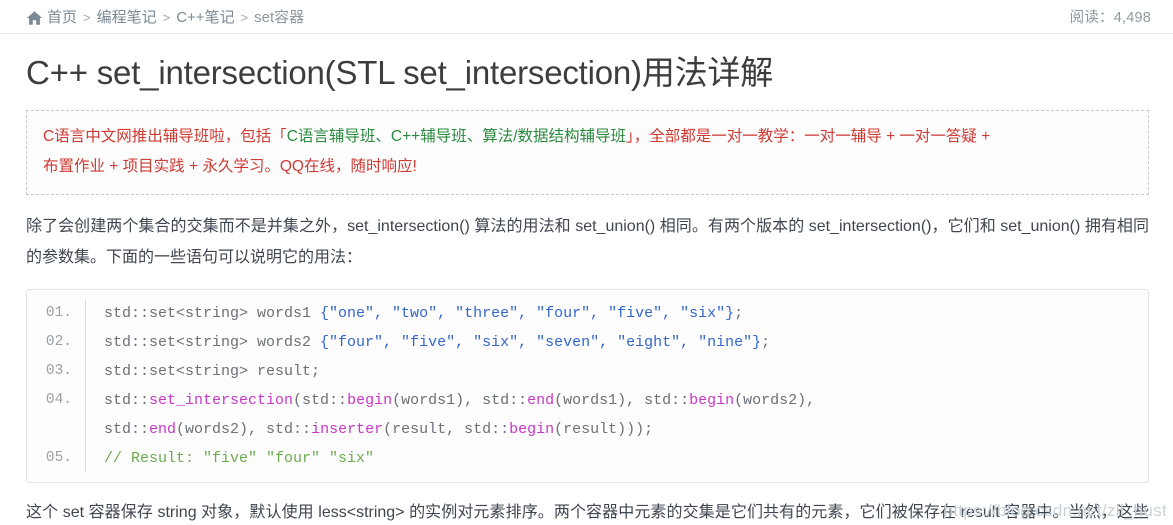  Describe the element at coordinates (244, 429) in the screenshot. I see `code-token-plain: (words2), std::` at that location.